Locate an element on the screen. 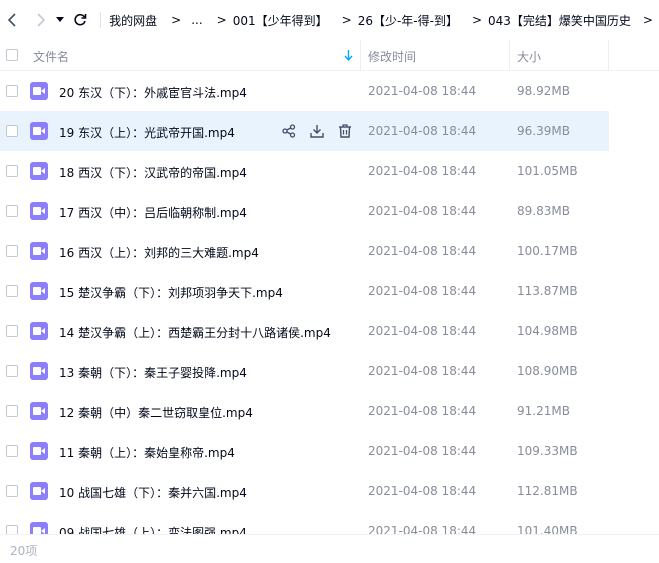 The image size is (659, 563). forward-button is located at coordinates (41, 20).